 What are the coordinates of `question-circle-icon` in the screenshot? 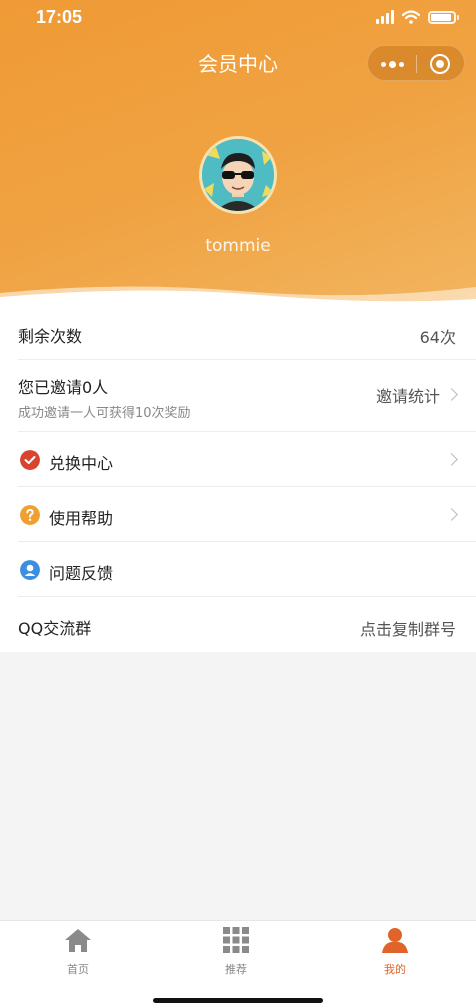 It's located at (30, 515).